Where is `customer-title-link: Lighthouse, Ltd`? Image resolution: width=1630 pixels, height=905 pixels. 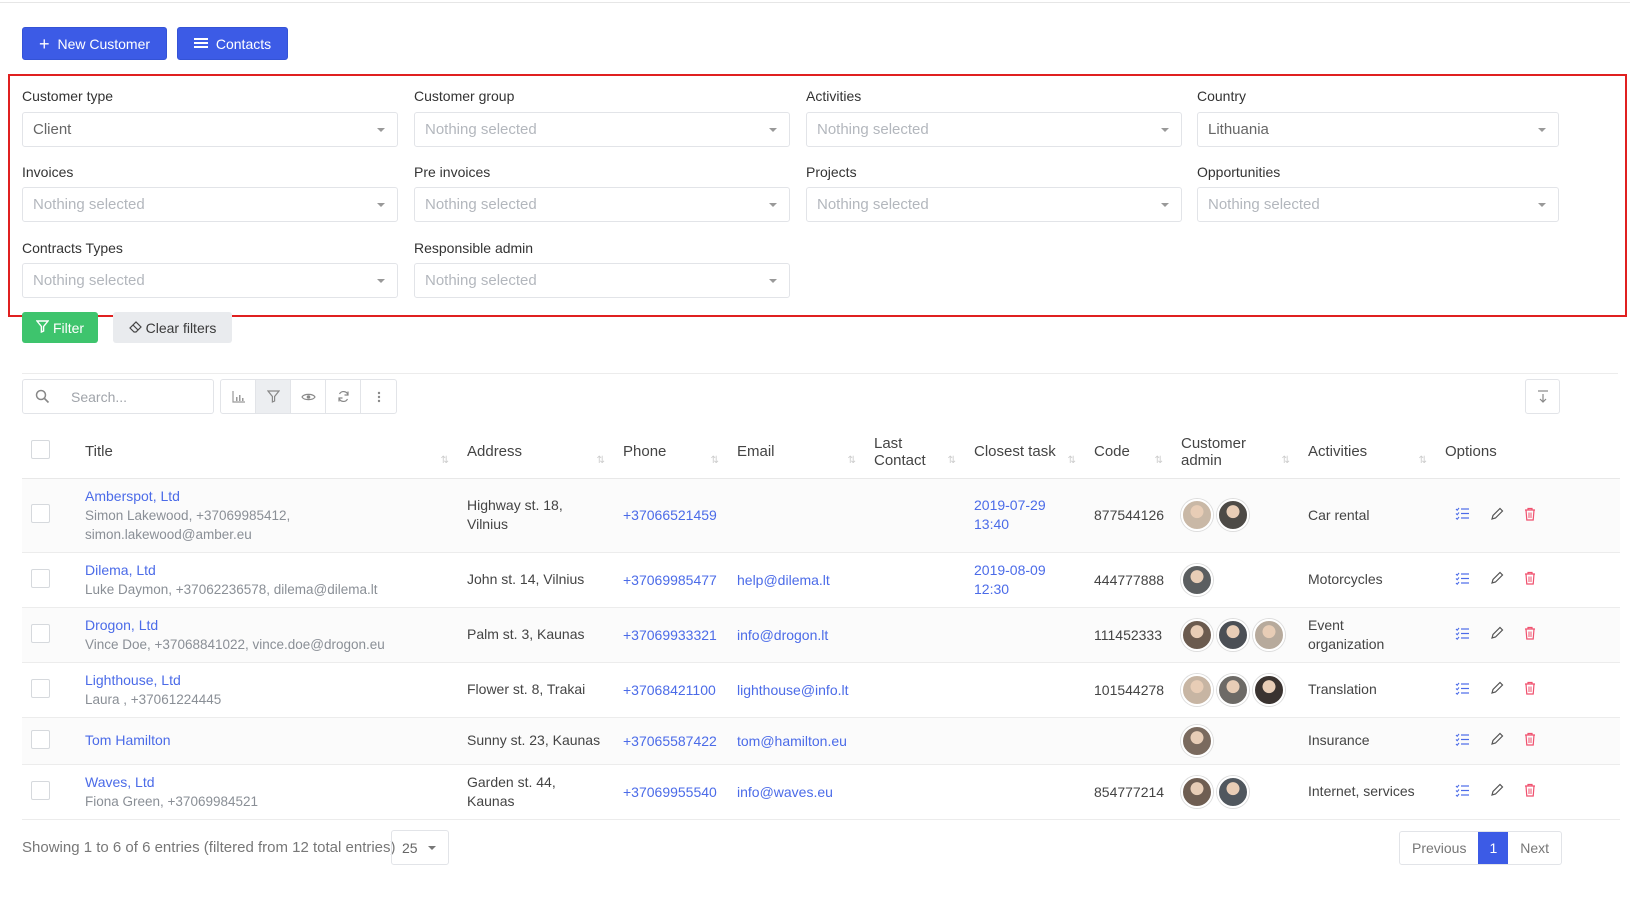
customer-title-link: Lighthouse, Ltd is located at coordinates (268, 680).